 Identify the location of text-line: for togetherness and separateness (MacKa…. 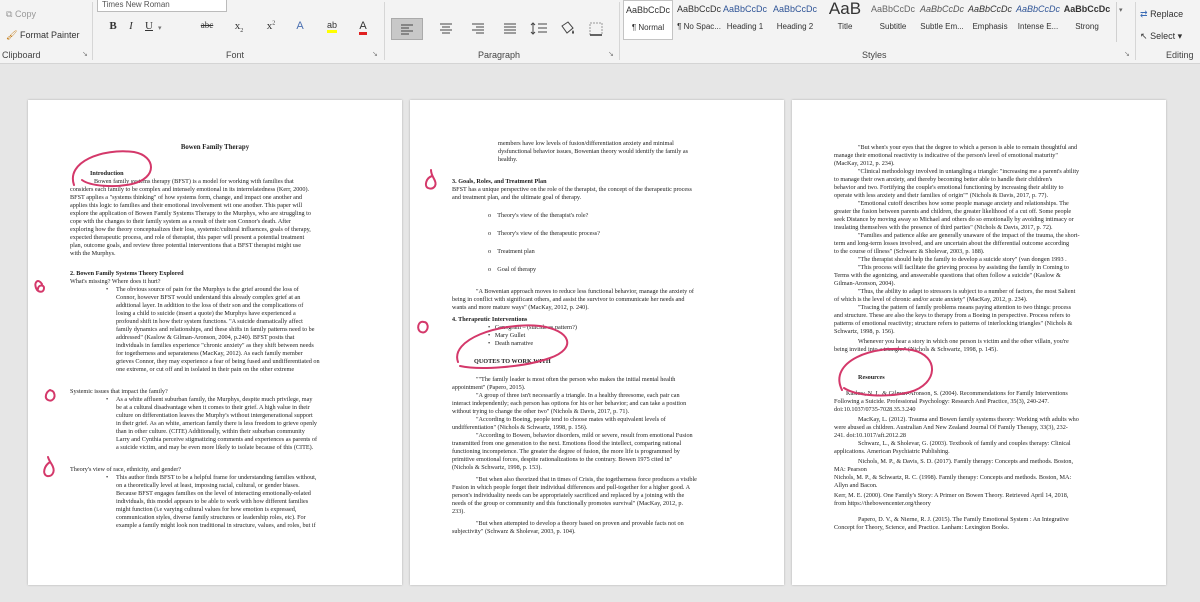
(209, 353).